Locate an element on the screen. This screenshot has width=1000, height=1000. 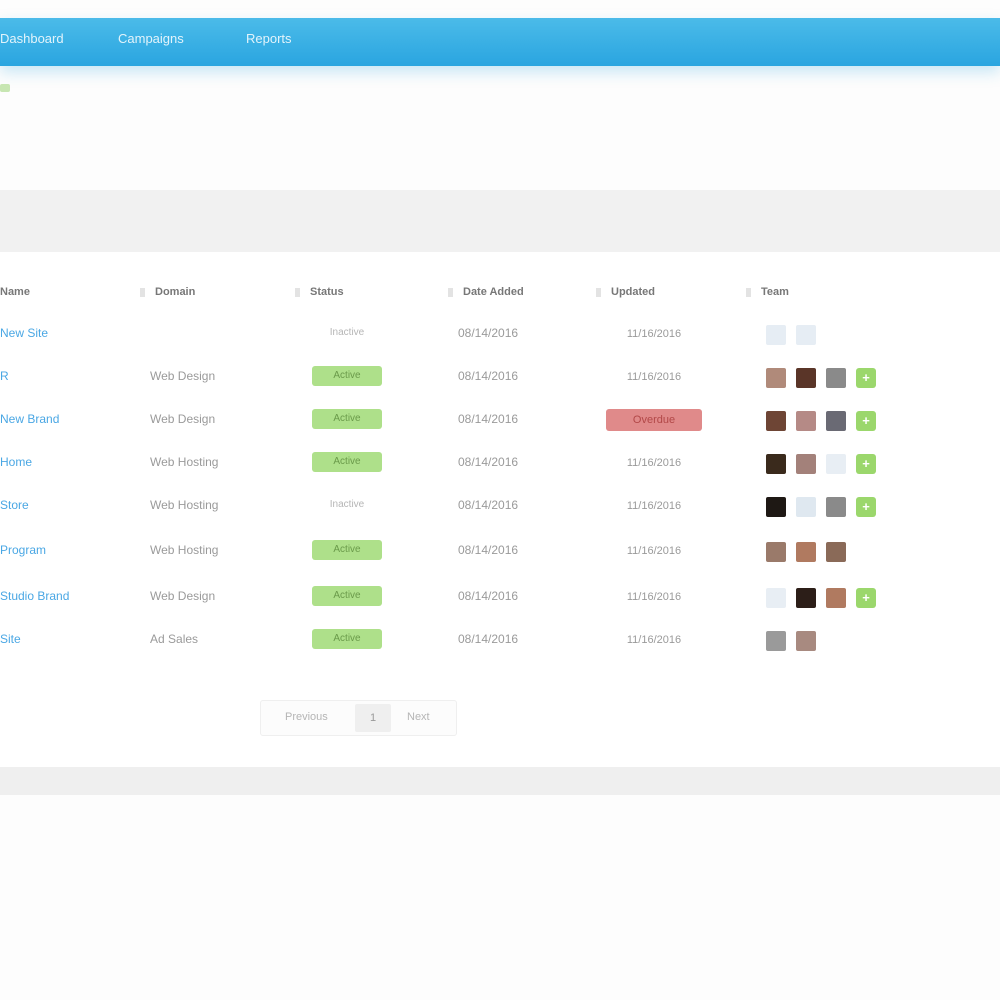
column-header-updated: Updated is located at coordinates (625, 292).